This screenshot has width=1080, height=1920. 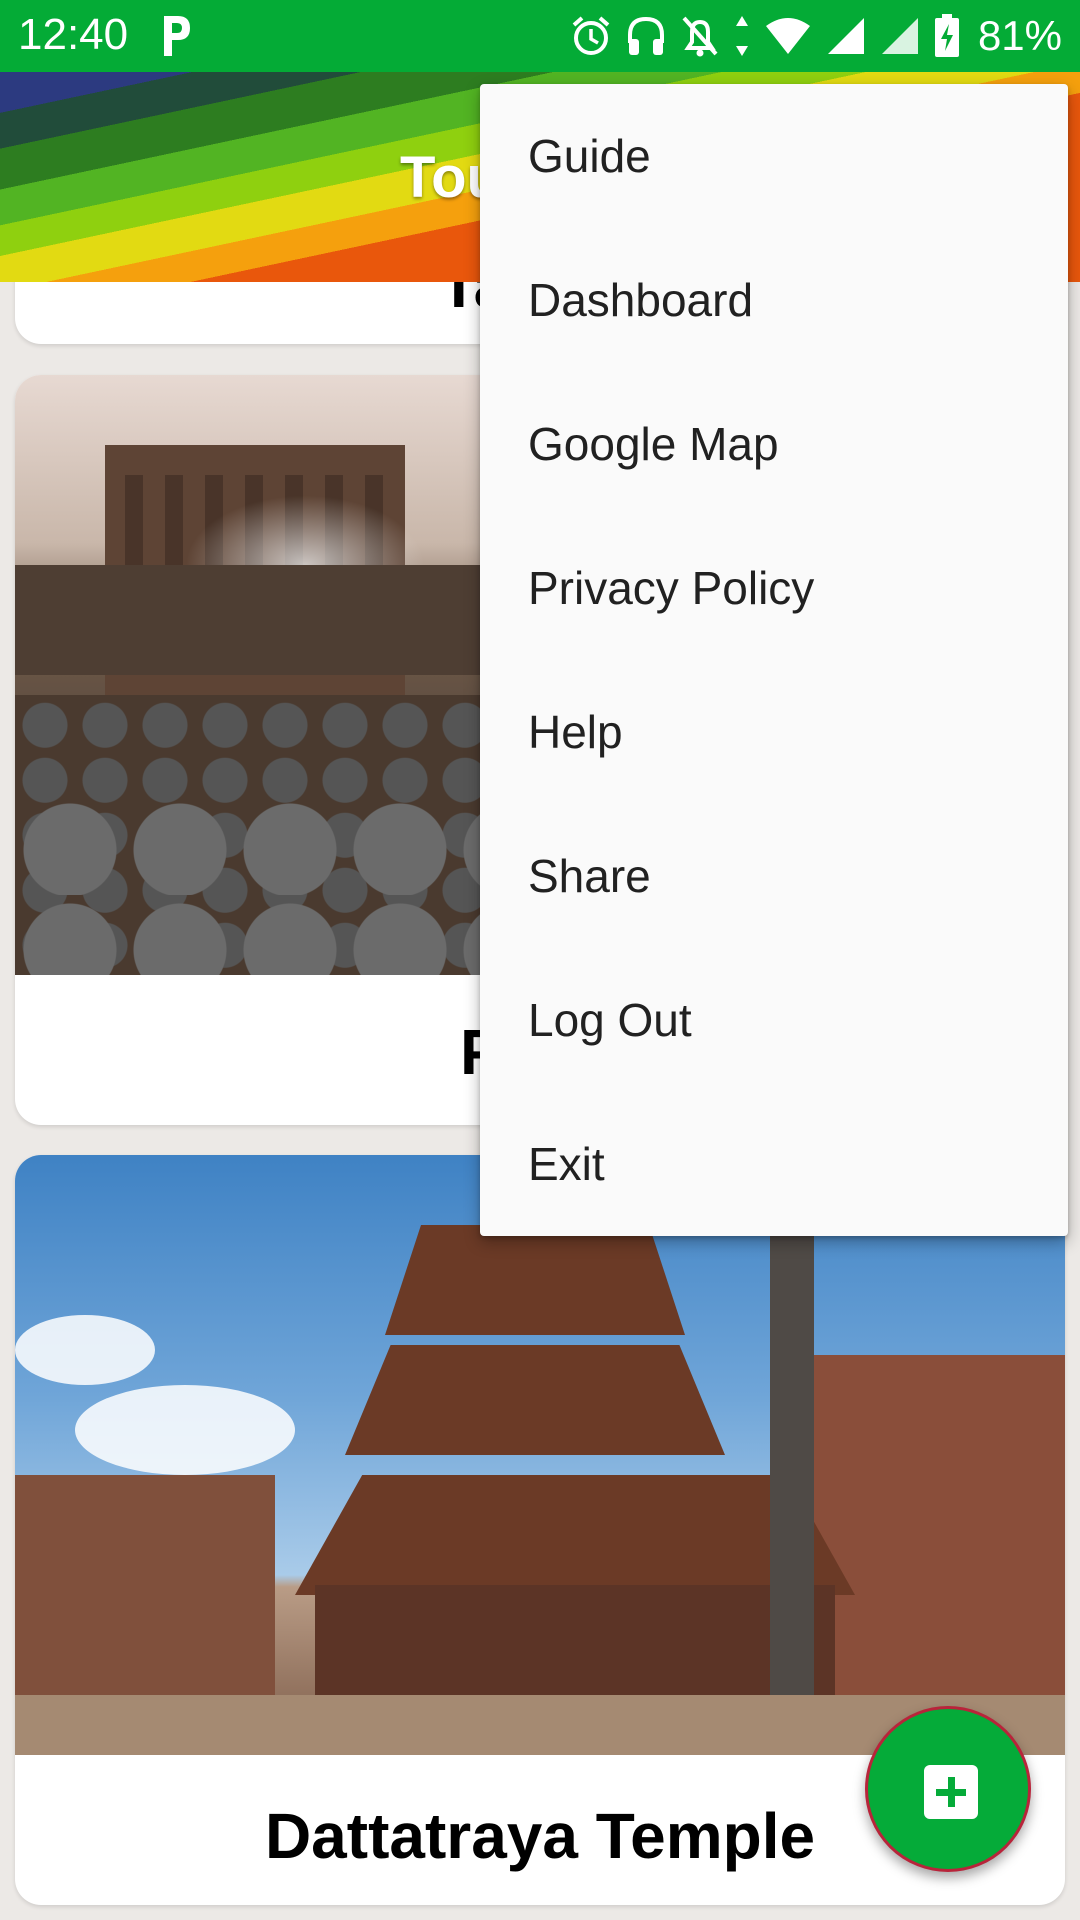 What do you see at coordinates (787, 36) in the screenshot?
I see `wifi-icon` at bounding box center [787, 36].